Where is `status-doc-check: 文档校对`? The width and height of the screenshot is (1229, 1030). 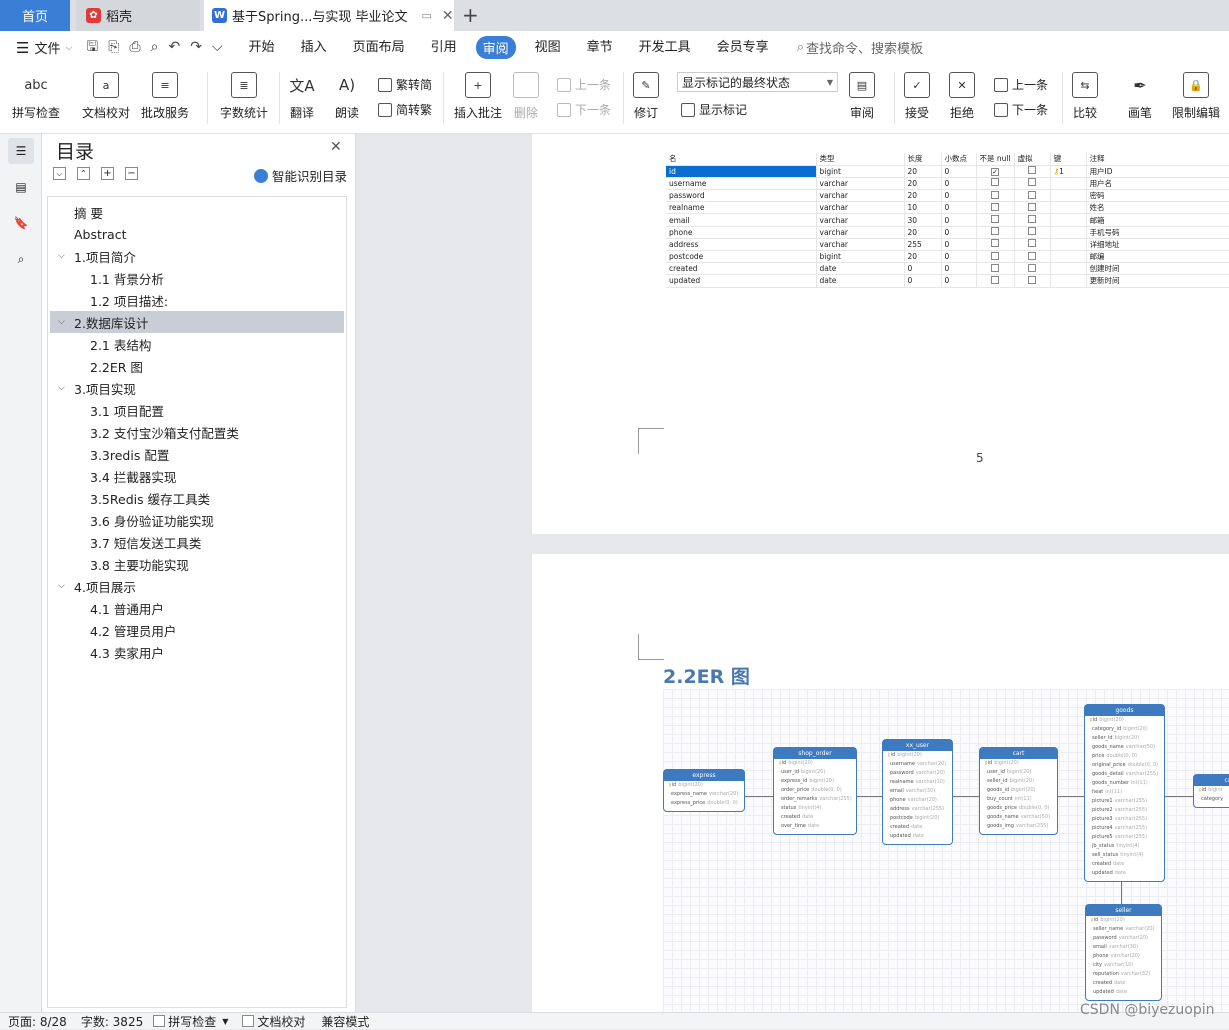
status-doc-check: 文档校对 is located at coordinates (273, 1021).